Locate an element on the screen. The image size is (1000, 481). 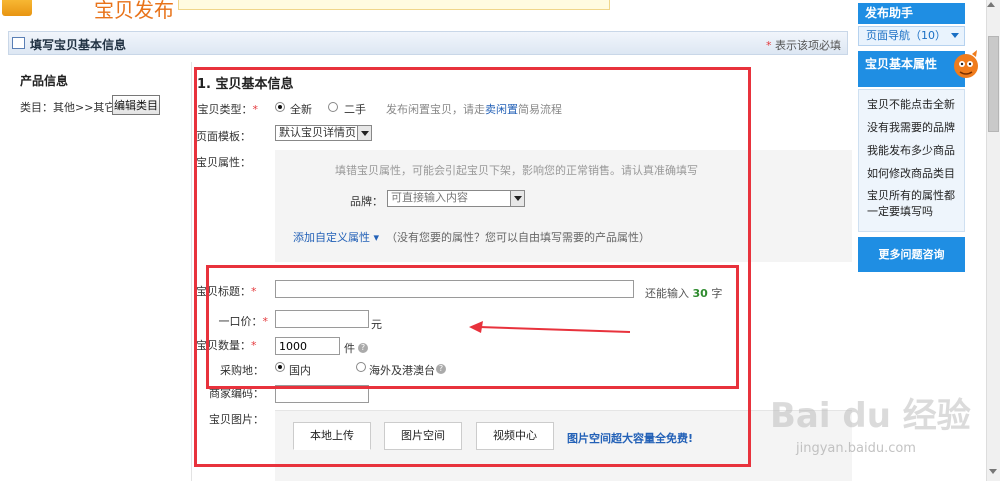
column-divider is located at coordinates (191, 271).